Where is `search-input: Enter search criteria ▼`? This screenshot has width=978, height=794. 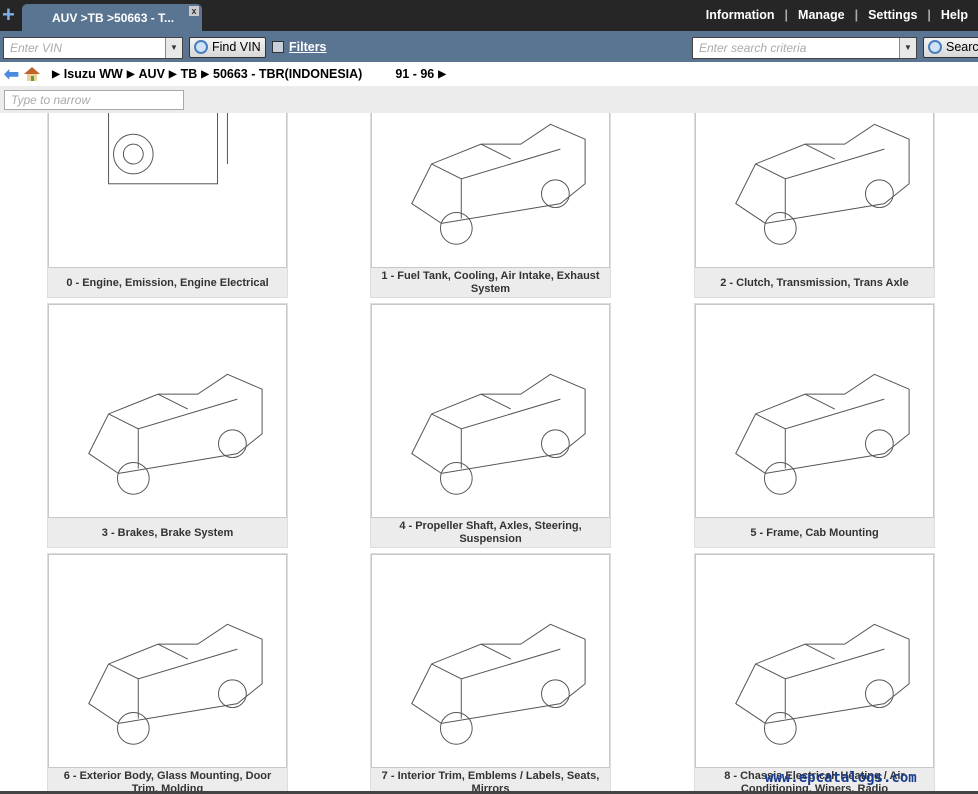 search-input: Enter search criteria ▼ is located at coordinates (804, 48).